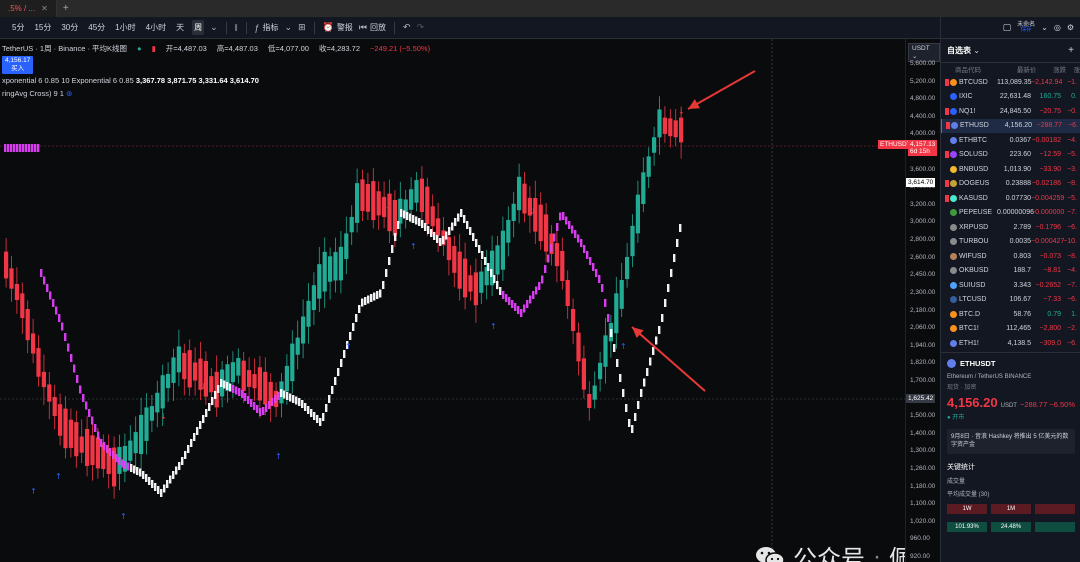 Image resolution: width=1080 pixels, height=562 pixels. Describe the element at coordinates (963, 50) in the screenshot. I see `watchlist-title-button: 自选表 ⌄` at that location.